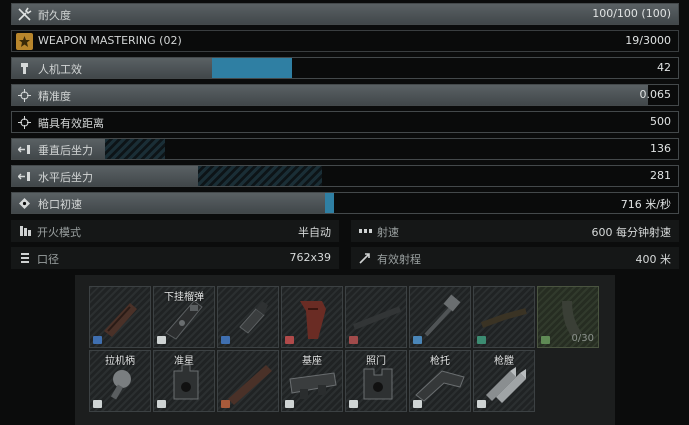 Image resolution: width=689 pixels, height=425 pixels. Describe the element at coordinates (65, 177) in the screenshot. I see `stat-label: 水平后坐力` at that location.